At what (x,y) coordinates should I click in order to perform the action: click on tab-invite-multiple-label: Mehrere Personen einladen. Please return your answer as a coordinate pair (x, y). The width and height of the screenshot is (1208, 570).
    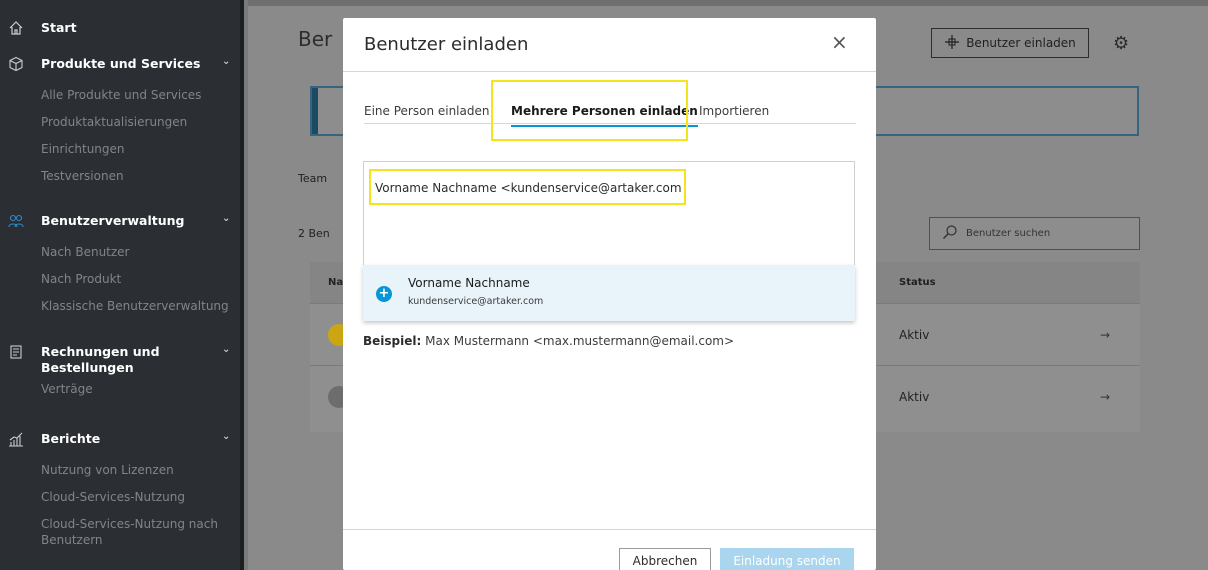
    Looking at the image, I should click on (604, 111).